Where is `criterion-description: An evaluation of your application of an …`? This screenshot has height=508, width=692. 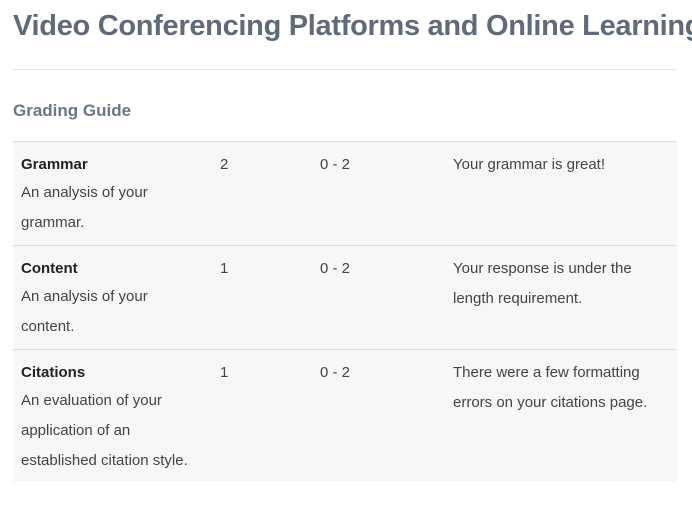
criterion-description: An evaluation of your application of an … is located at coordinates (104, 430).